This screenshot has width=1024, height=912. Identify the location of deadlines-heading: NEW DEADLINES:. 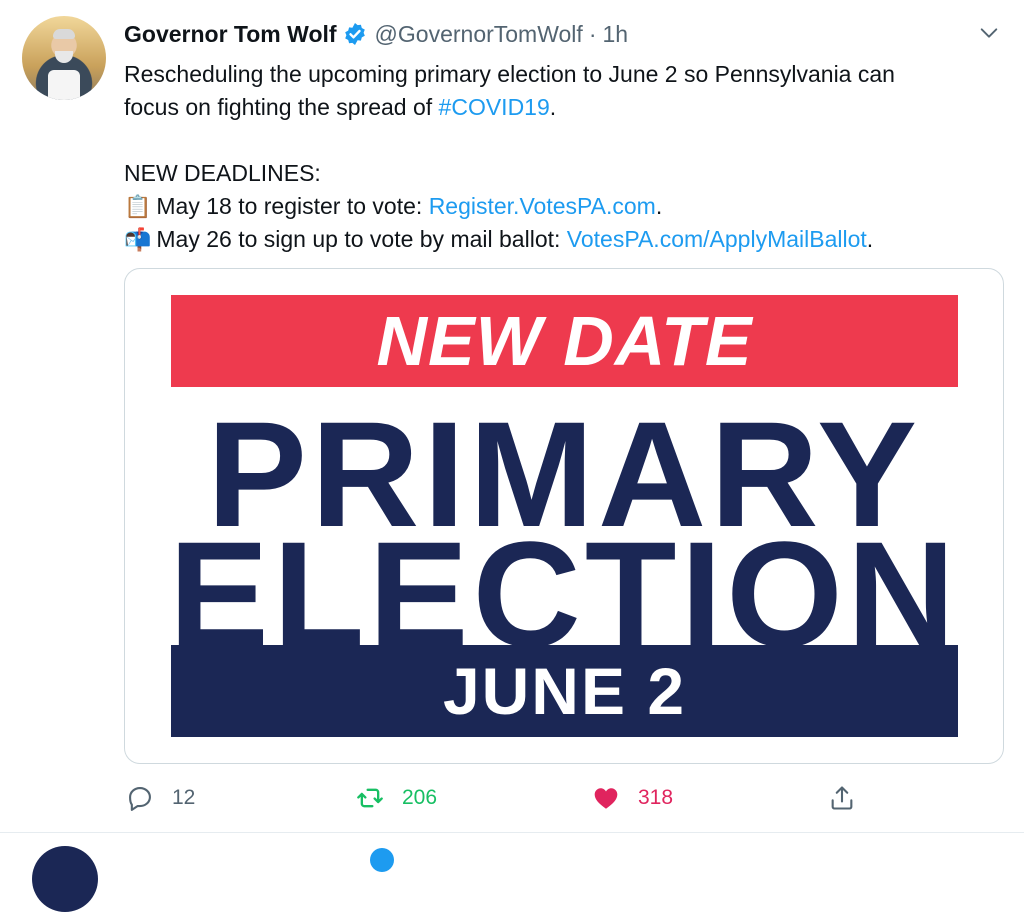
(222, 173).